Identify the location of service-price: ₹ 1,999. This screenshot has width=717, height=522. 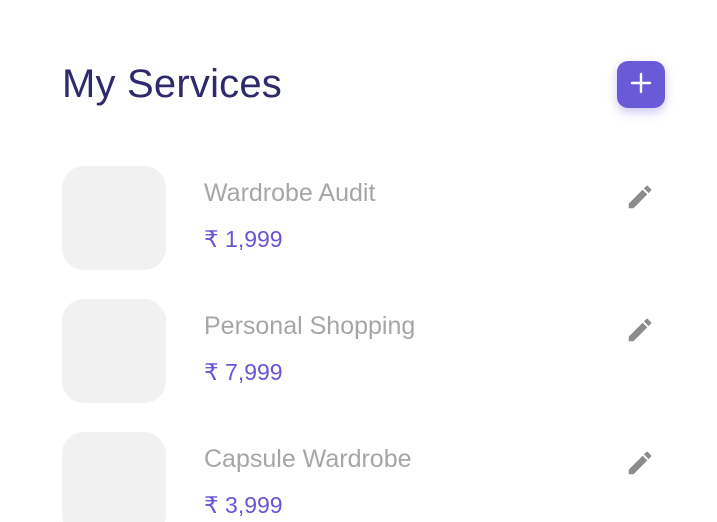
(243, 239).